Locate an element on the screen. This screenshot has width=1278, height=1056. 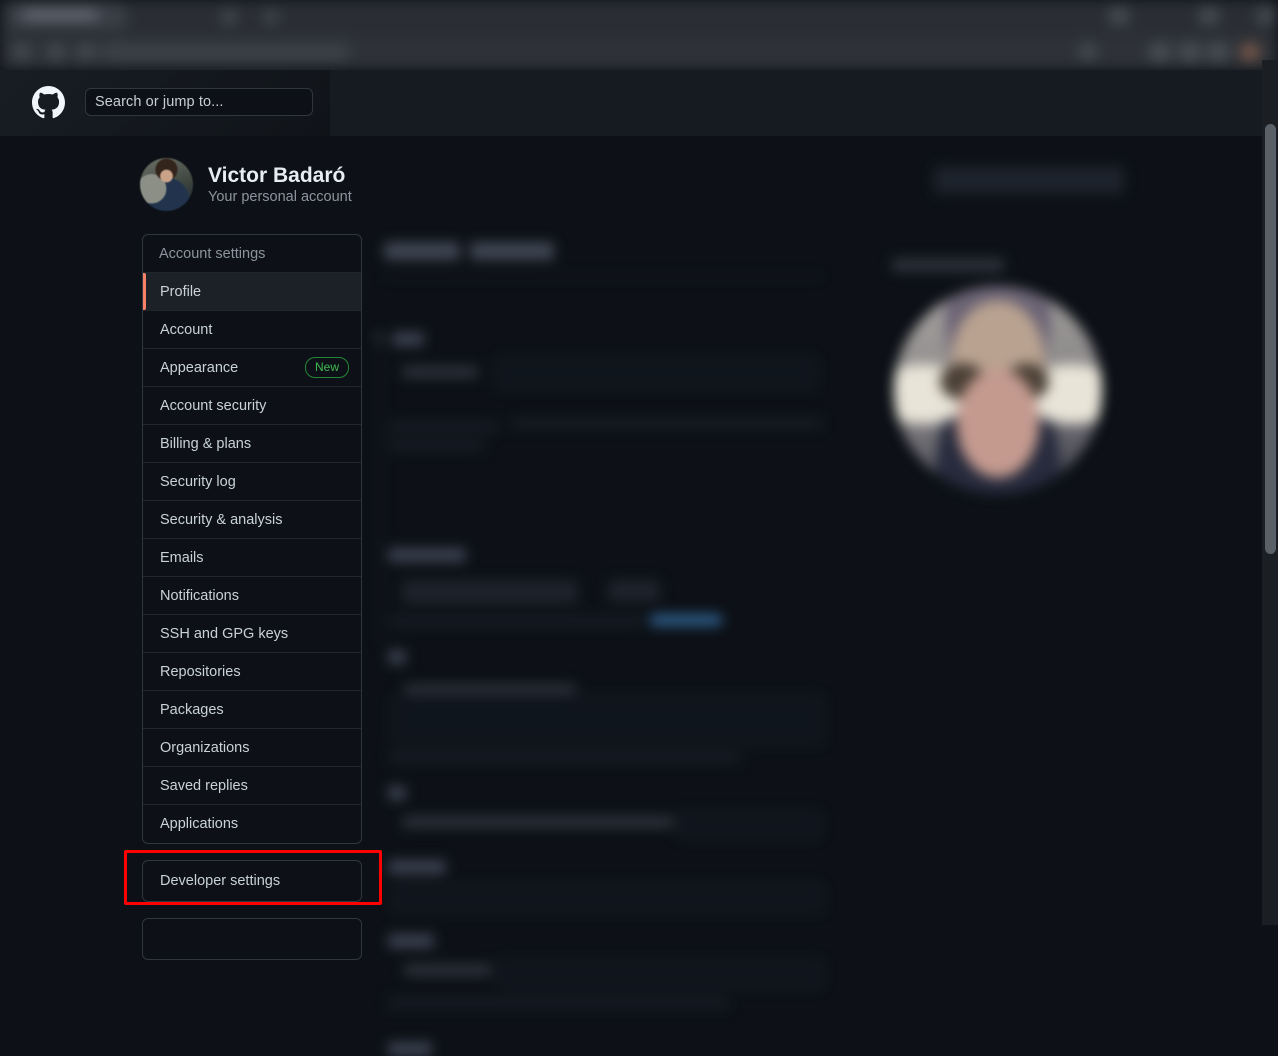
sidebar-item-label: Security & analysis is located at coordinates (221, 519).